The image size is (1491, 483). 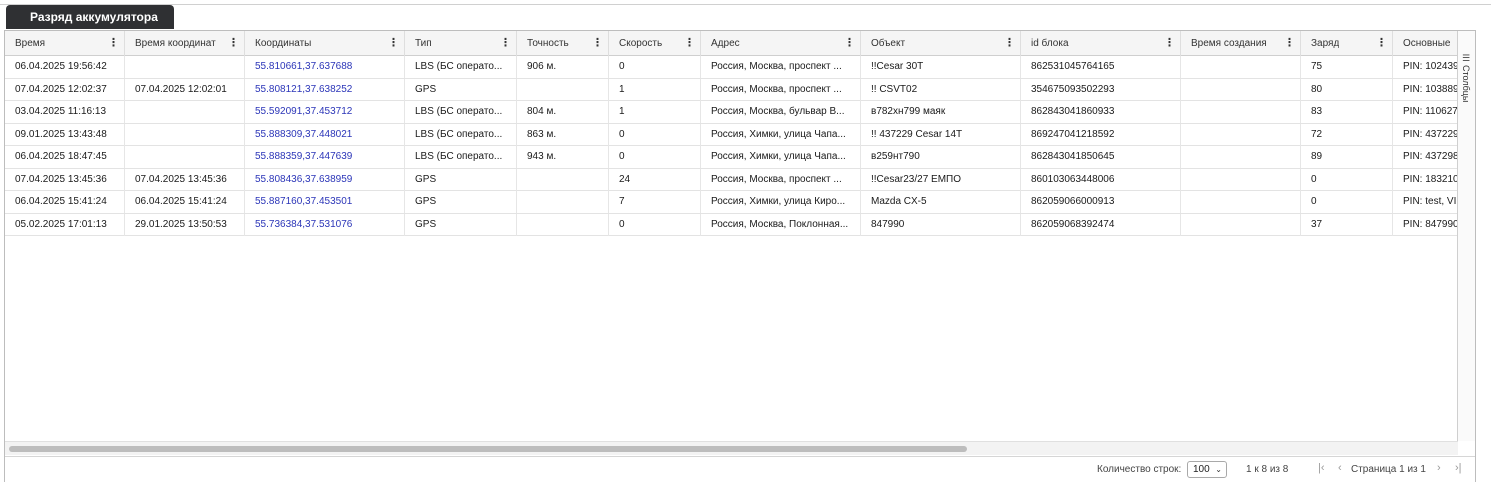 I want to click on cell-charge: 89, so click(x=1347, y=157).